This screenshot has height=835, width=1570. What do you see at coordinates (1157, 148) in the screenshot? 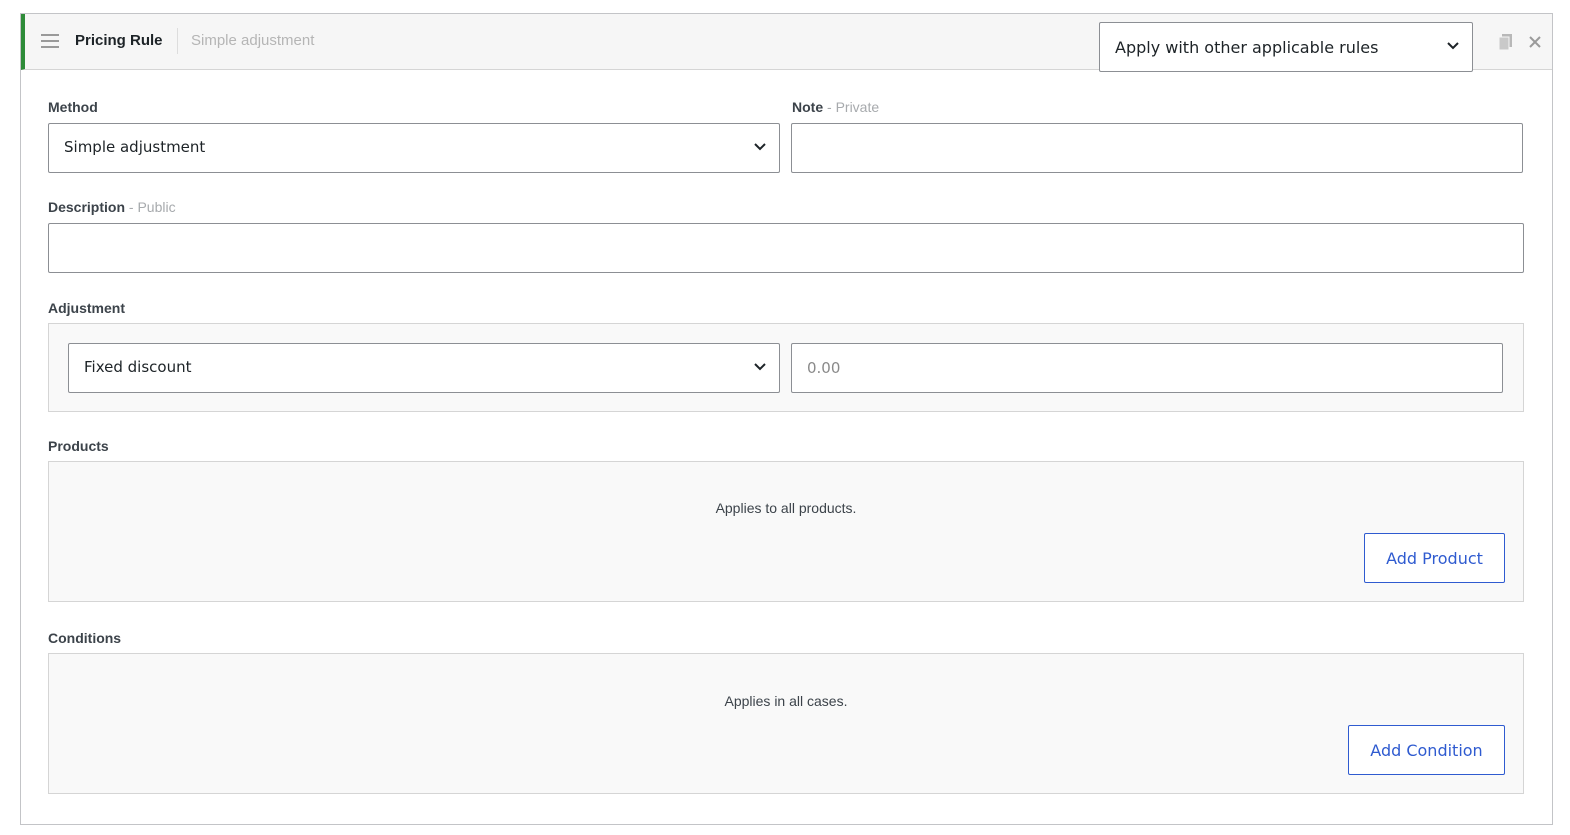
I see `note-input` at bounding box center [1157, 148].